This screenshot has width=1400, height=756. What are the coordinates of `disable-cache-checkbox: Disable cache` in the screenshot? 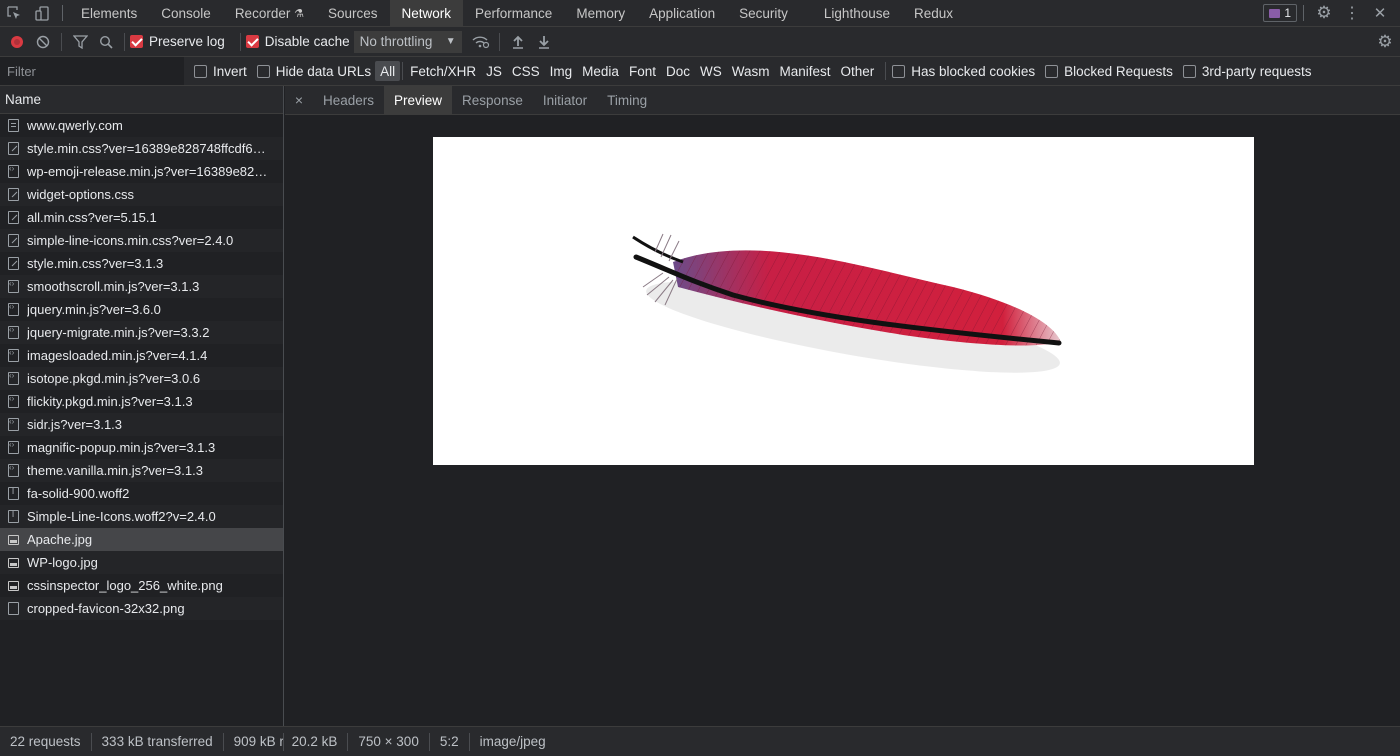 It's located at (297, 41).